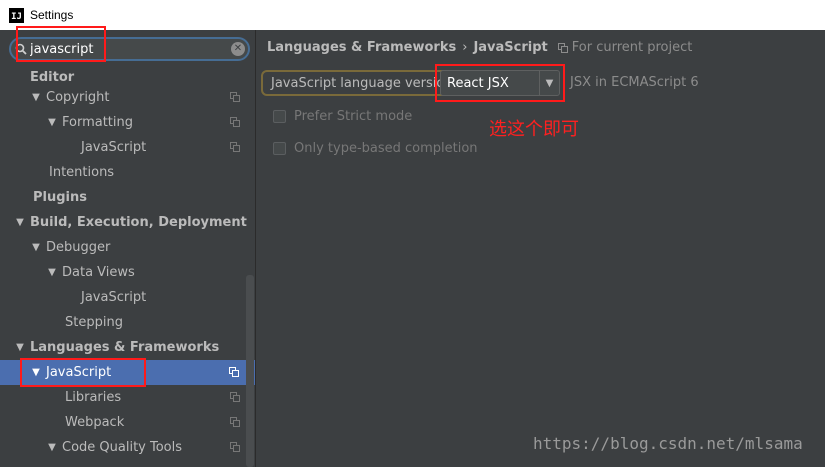 The image size is (825, 467). I want to click on sidebar-item-label: Debugger, so click(78, 247).